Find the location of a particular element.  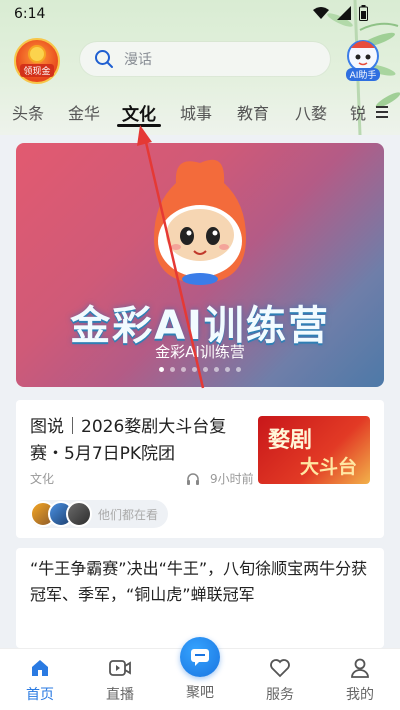

tab-city: 城事 is located at coordinates (196, 112).